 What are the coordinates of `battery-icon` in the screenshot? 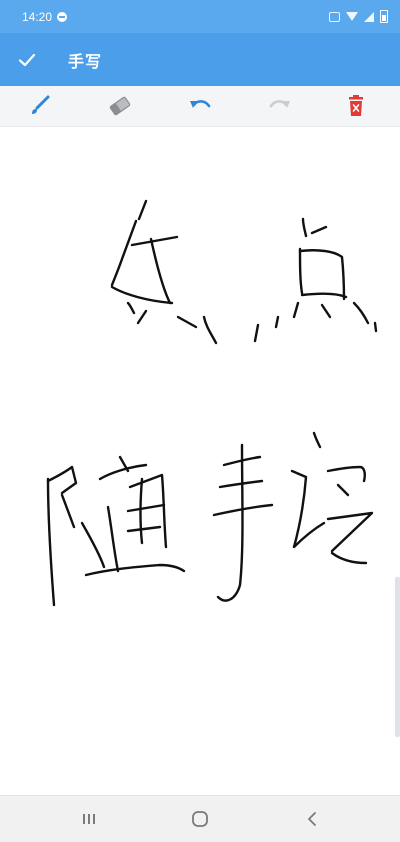 It's located at (384, 16).